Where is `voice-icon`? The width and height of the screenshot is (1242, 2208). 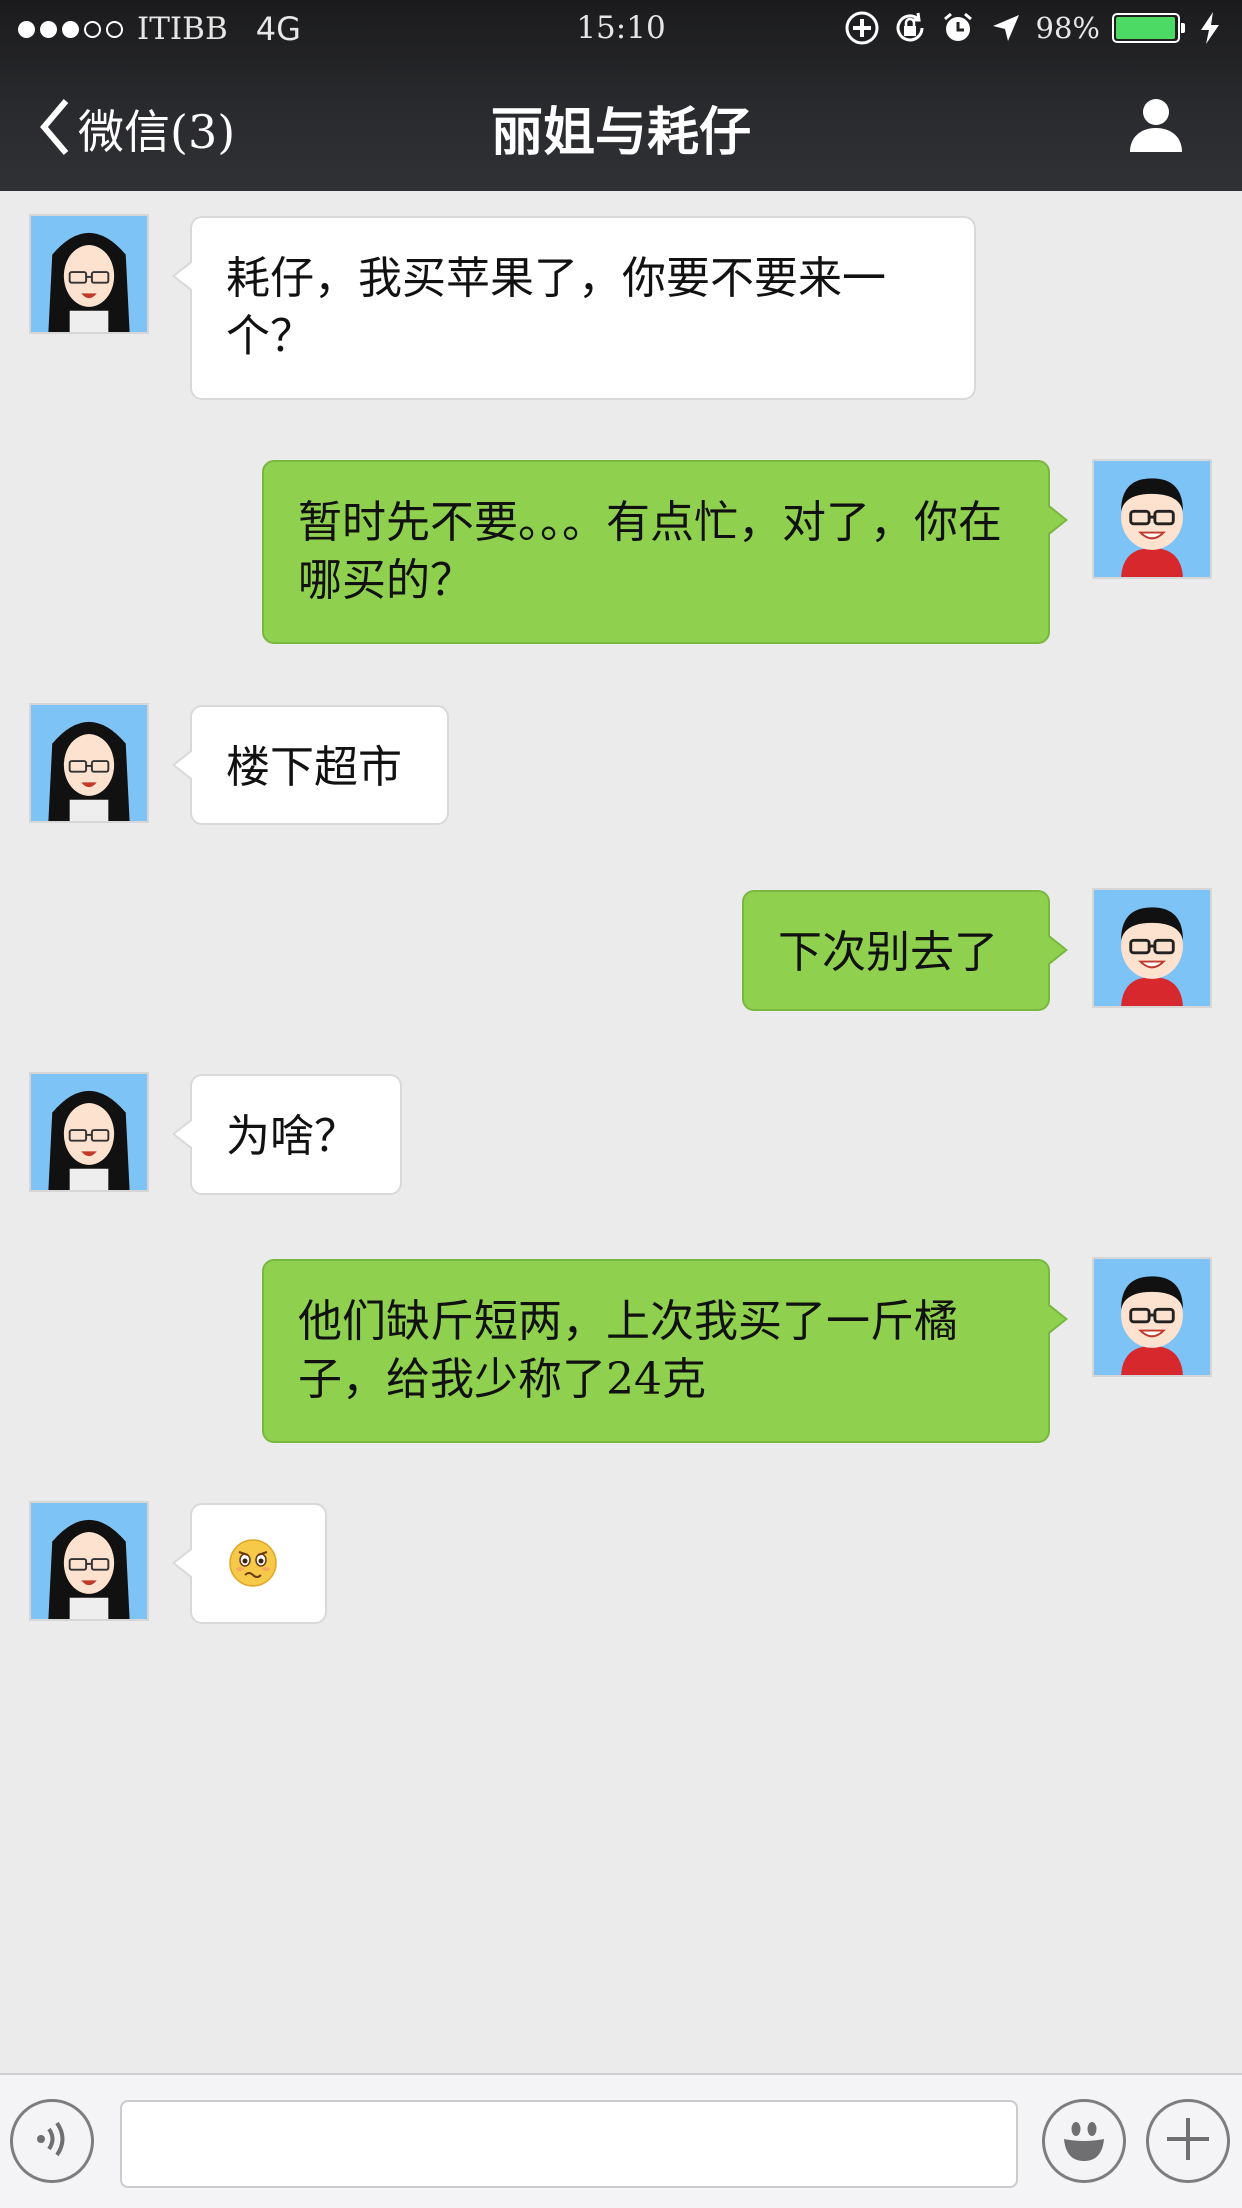
voice-icon is located at coordinates (52, 2141).